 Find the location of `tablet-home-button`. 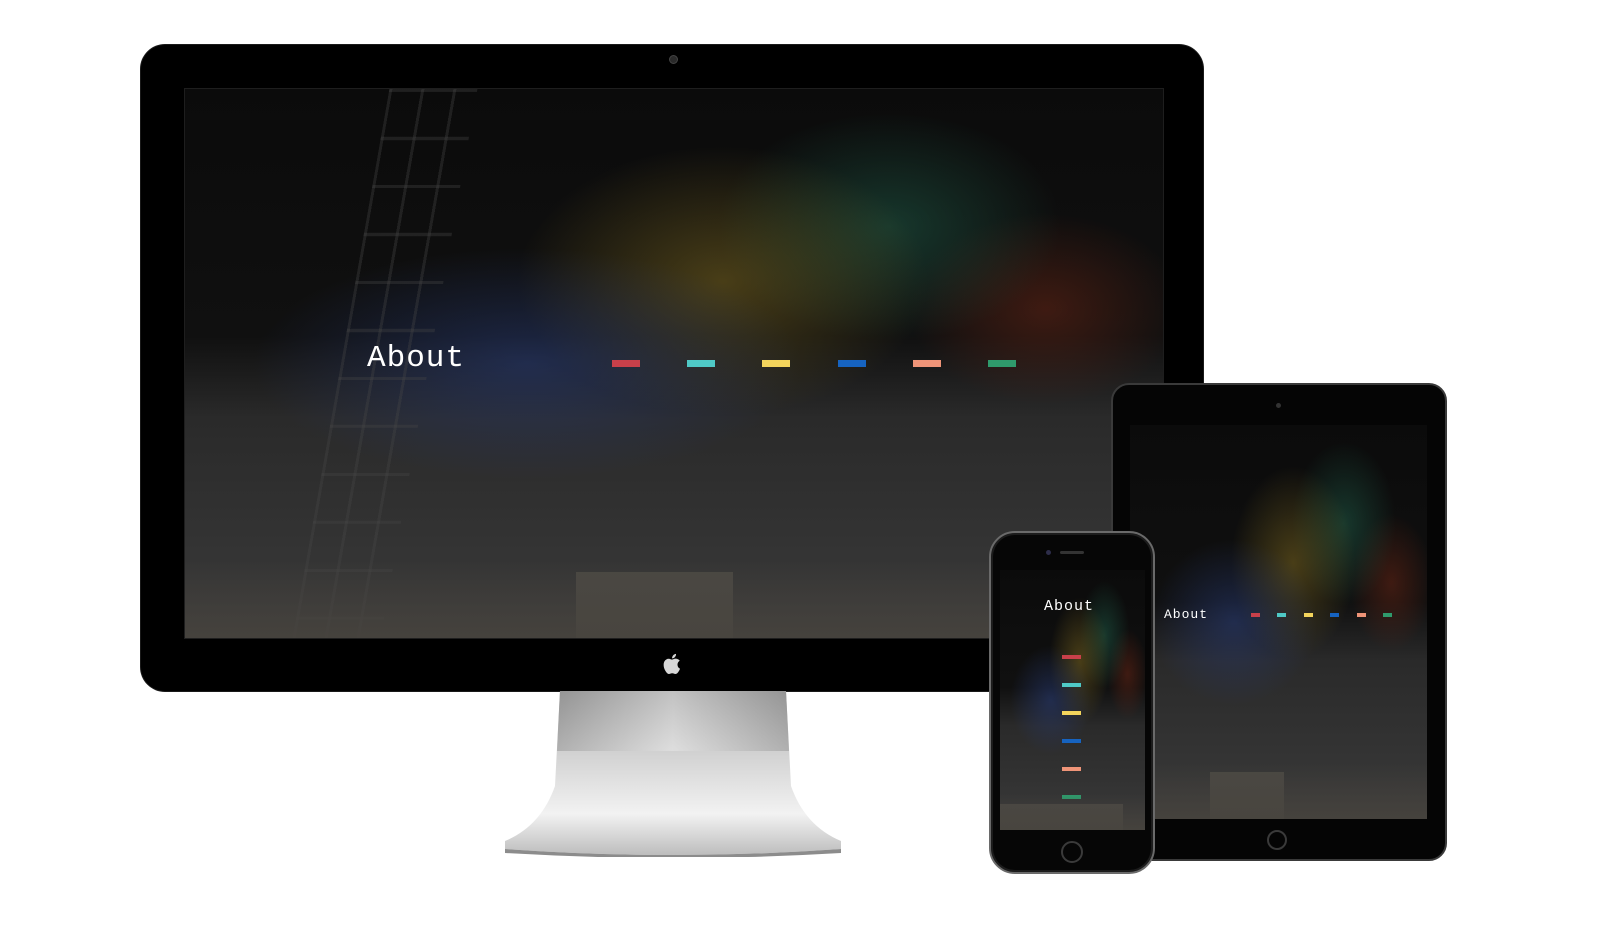

tablet-home-button is located at coordinates (1277, 840).